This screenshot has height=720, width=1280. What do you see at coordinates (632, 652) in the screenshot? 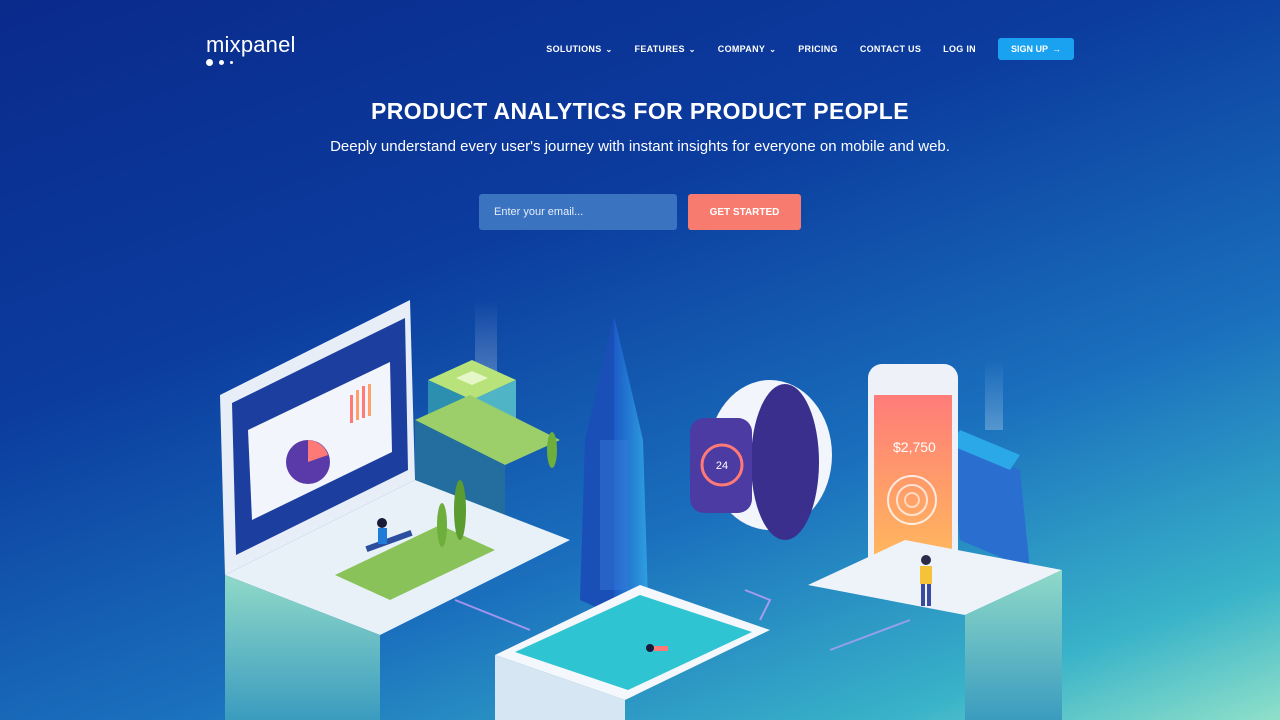
I see `tablet-pool-illustration` at bounding box center [632, 652].